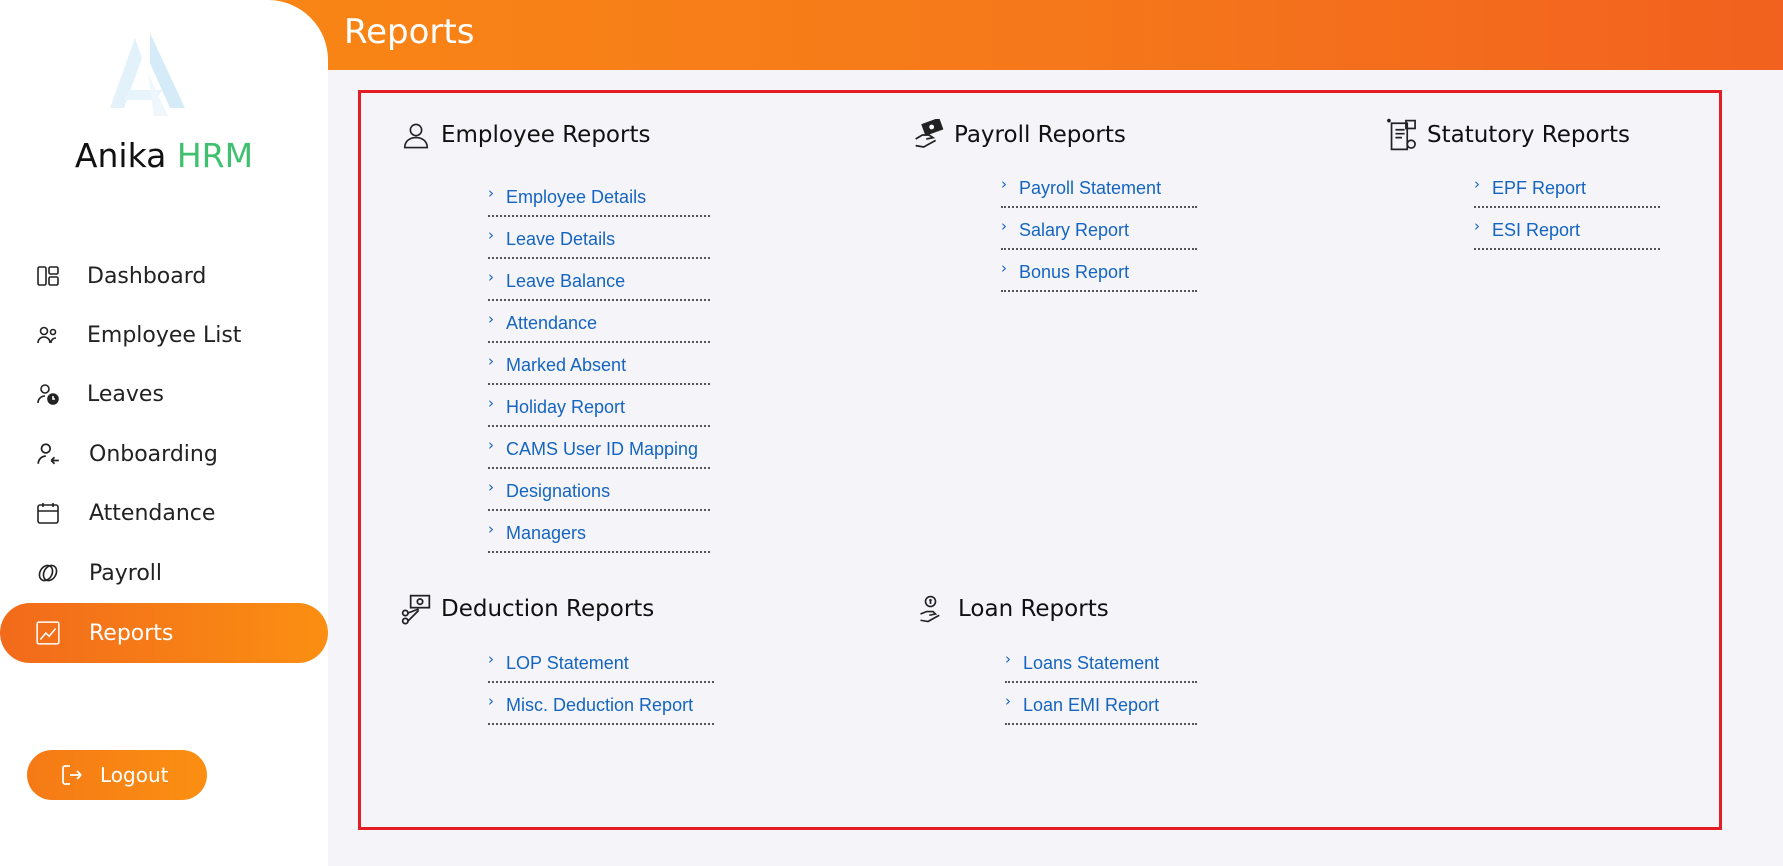  I want to click on sidebar-item-onboarding: Onboarding, so click(164, 454).